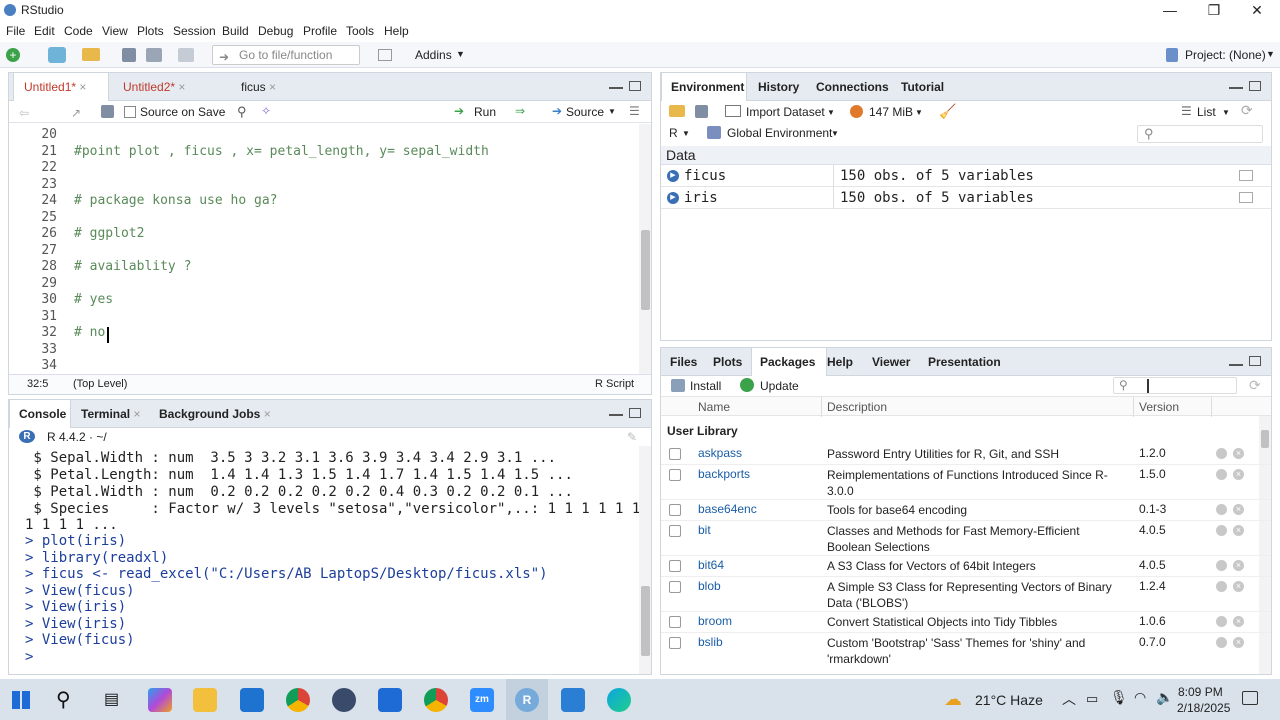  Describe the element at coordinates (76, 113) in the screenshot. I see `show-in-window-icon: ↗` at that location.